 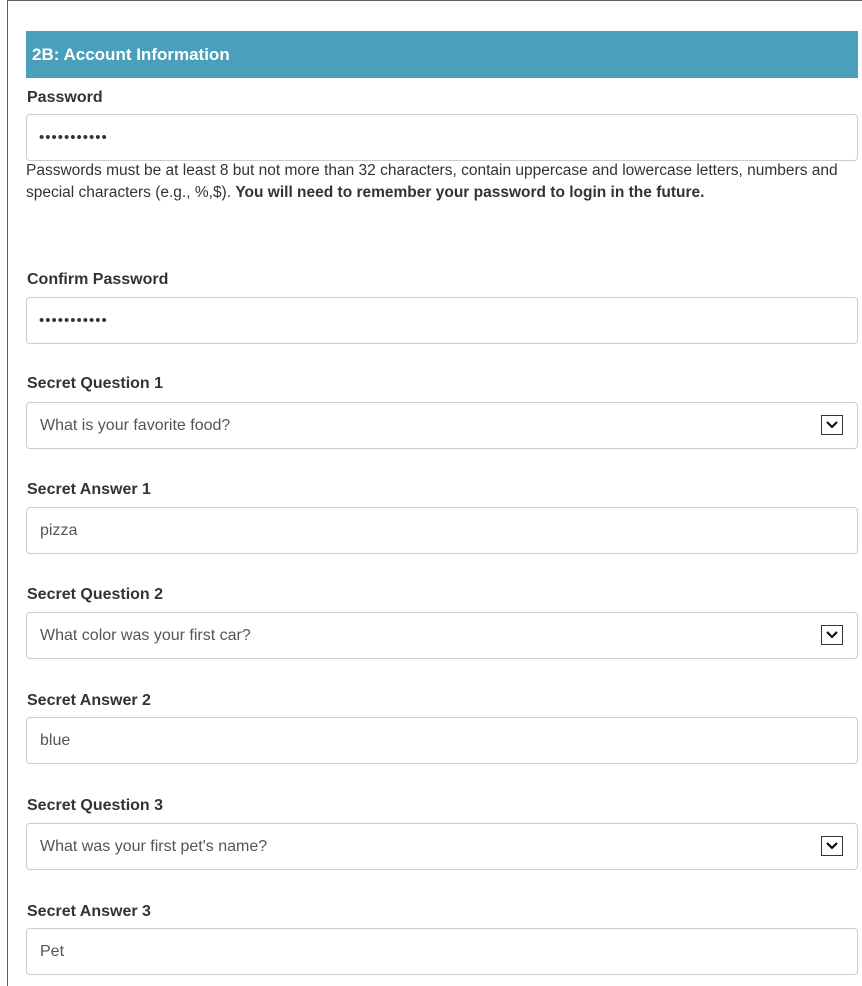 I want to click on password-field: •••••••••••, so click(x=442, y=137).